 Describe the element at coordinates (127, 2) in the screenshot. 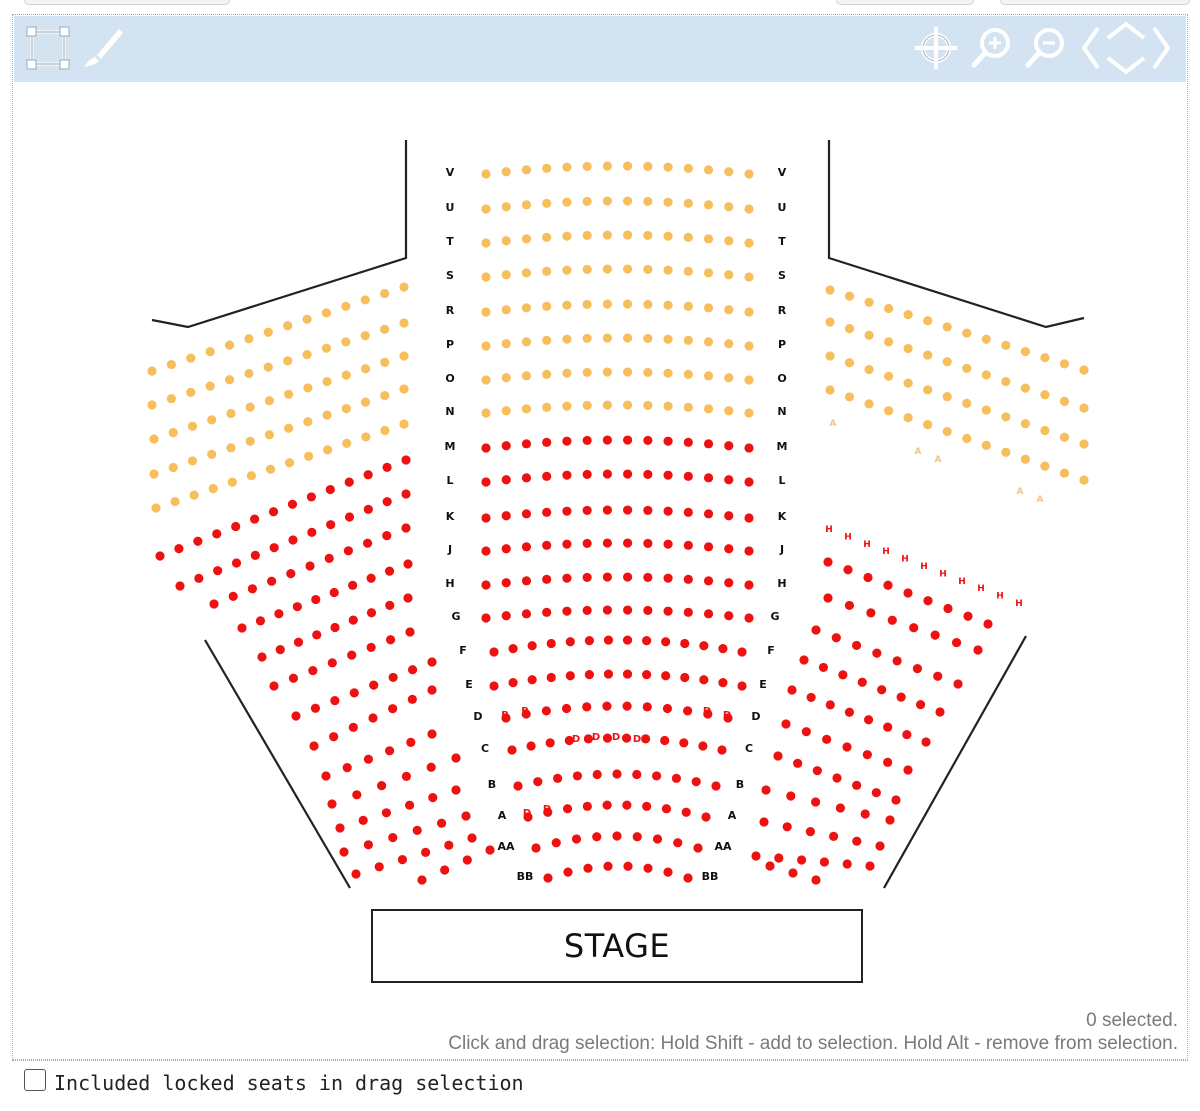

I see `tab-stub-left` at that location.